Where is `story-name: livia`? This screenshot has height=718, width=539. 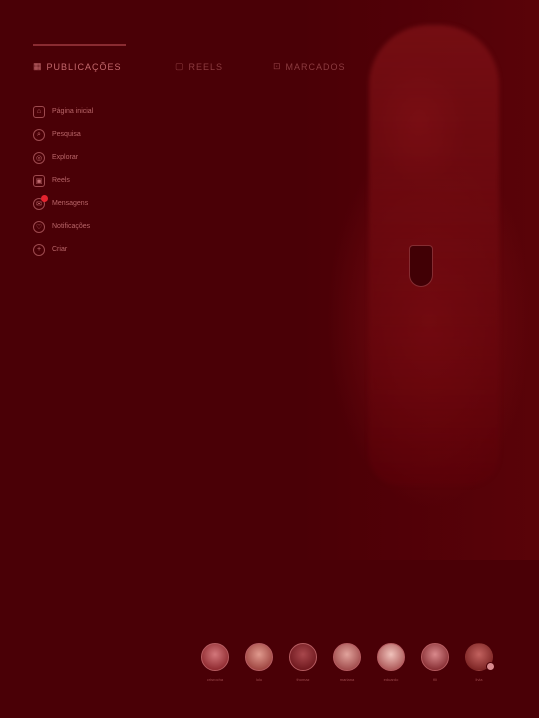
story-name: livia is located at coordinates (479, 679).